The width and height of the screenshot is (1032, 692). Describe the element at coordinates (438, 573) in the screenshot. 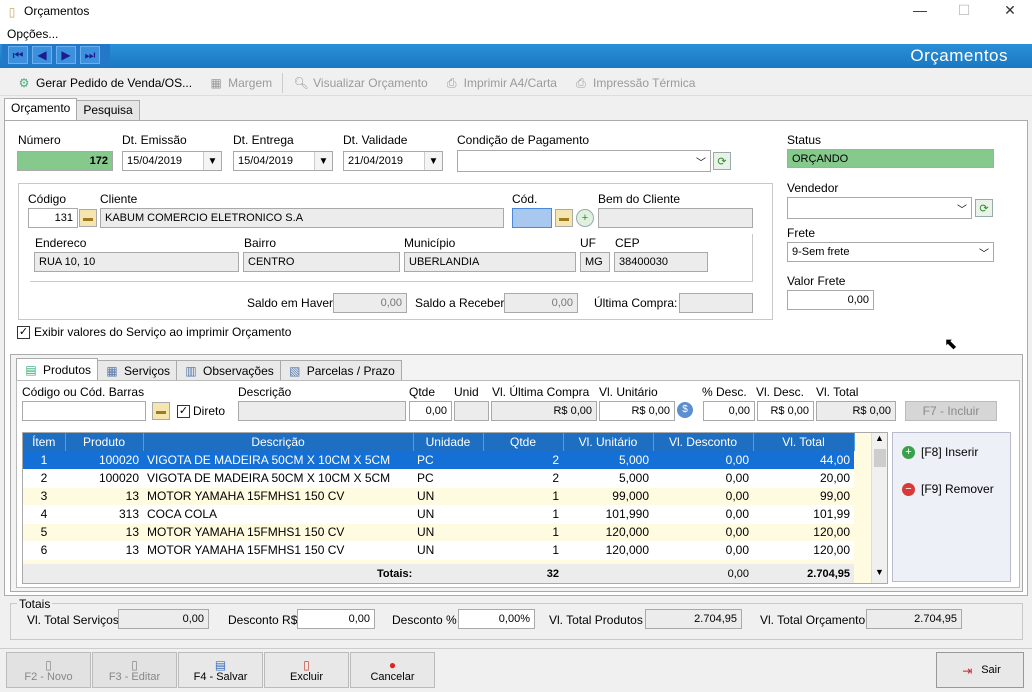

I see `totais-row: Totais: 32 0,00 2.704,95` at that location.